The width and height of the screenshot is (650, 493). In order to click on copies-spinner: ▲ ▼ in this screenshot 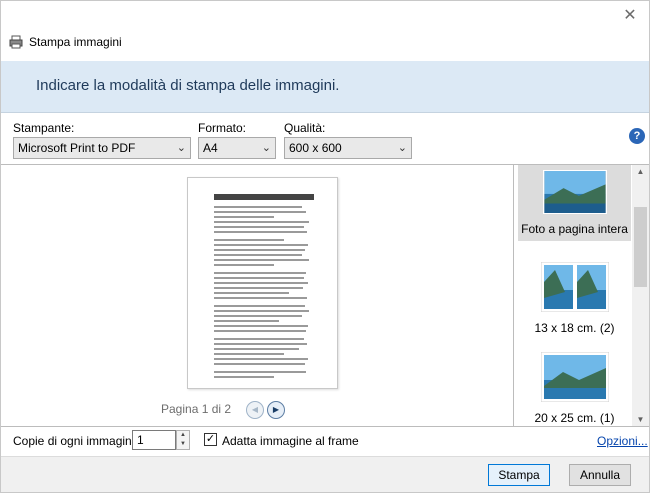, I will do `click(183, 440)`.